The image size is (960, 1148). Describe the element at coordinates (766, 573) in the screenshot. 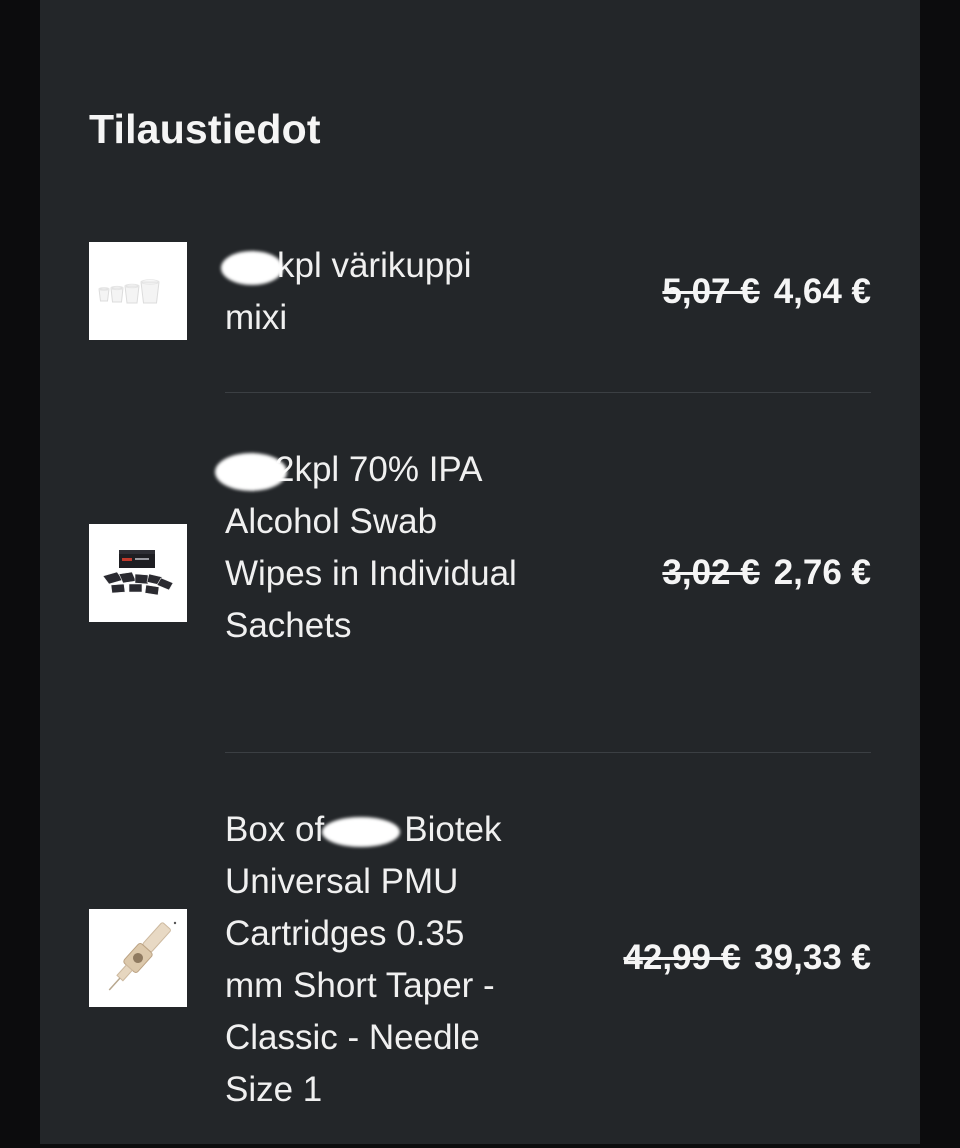

I see `item-price: 3,02 € 2,76 €` at that location.